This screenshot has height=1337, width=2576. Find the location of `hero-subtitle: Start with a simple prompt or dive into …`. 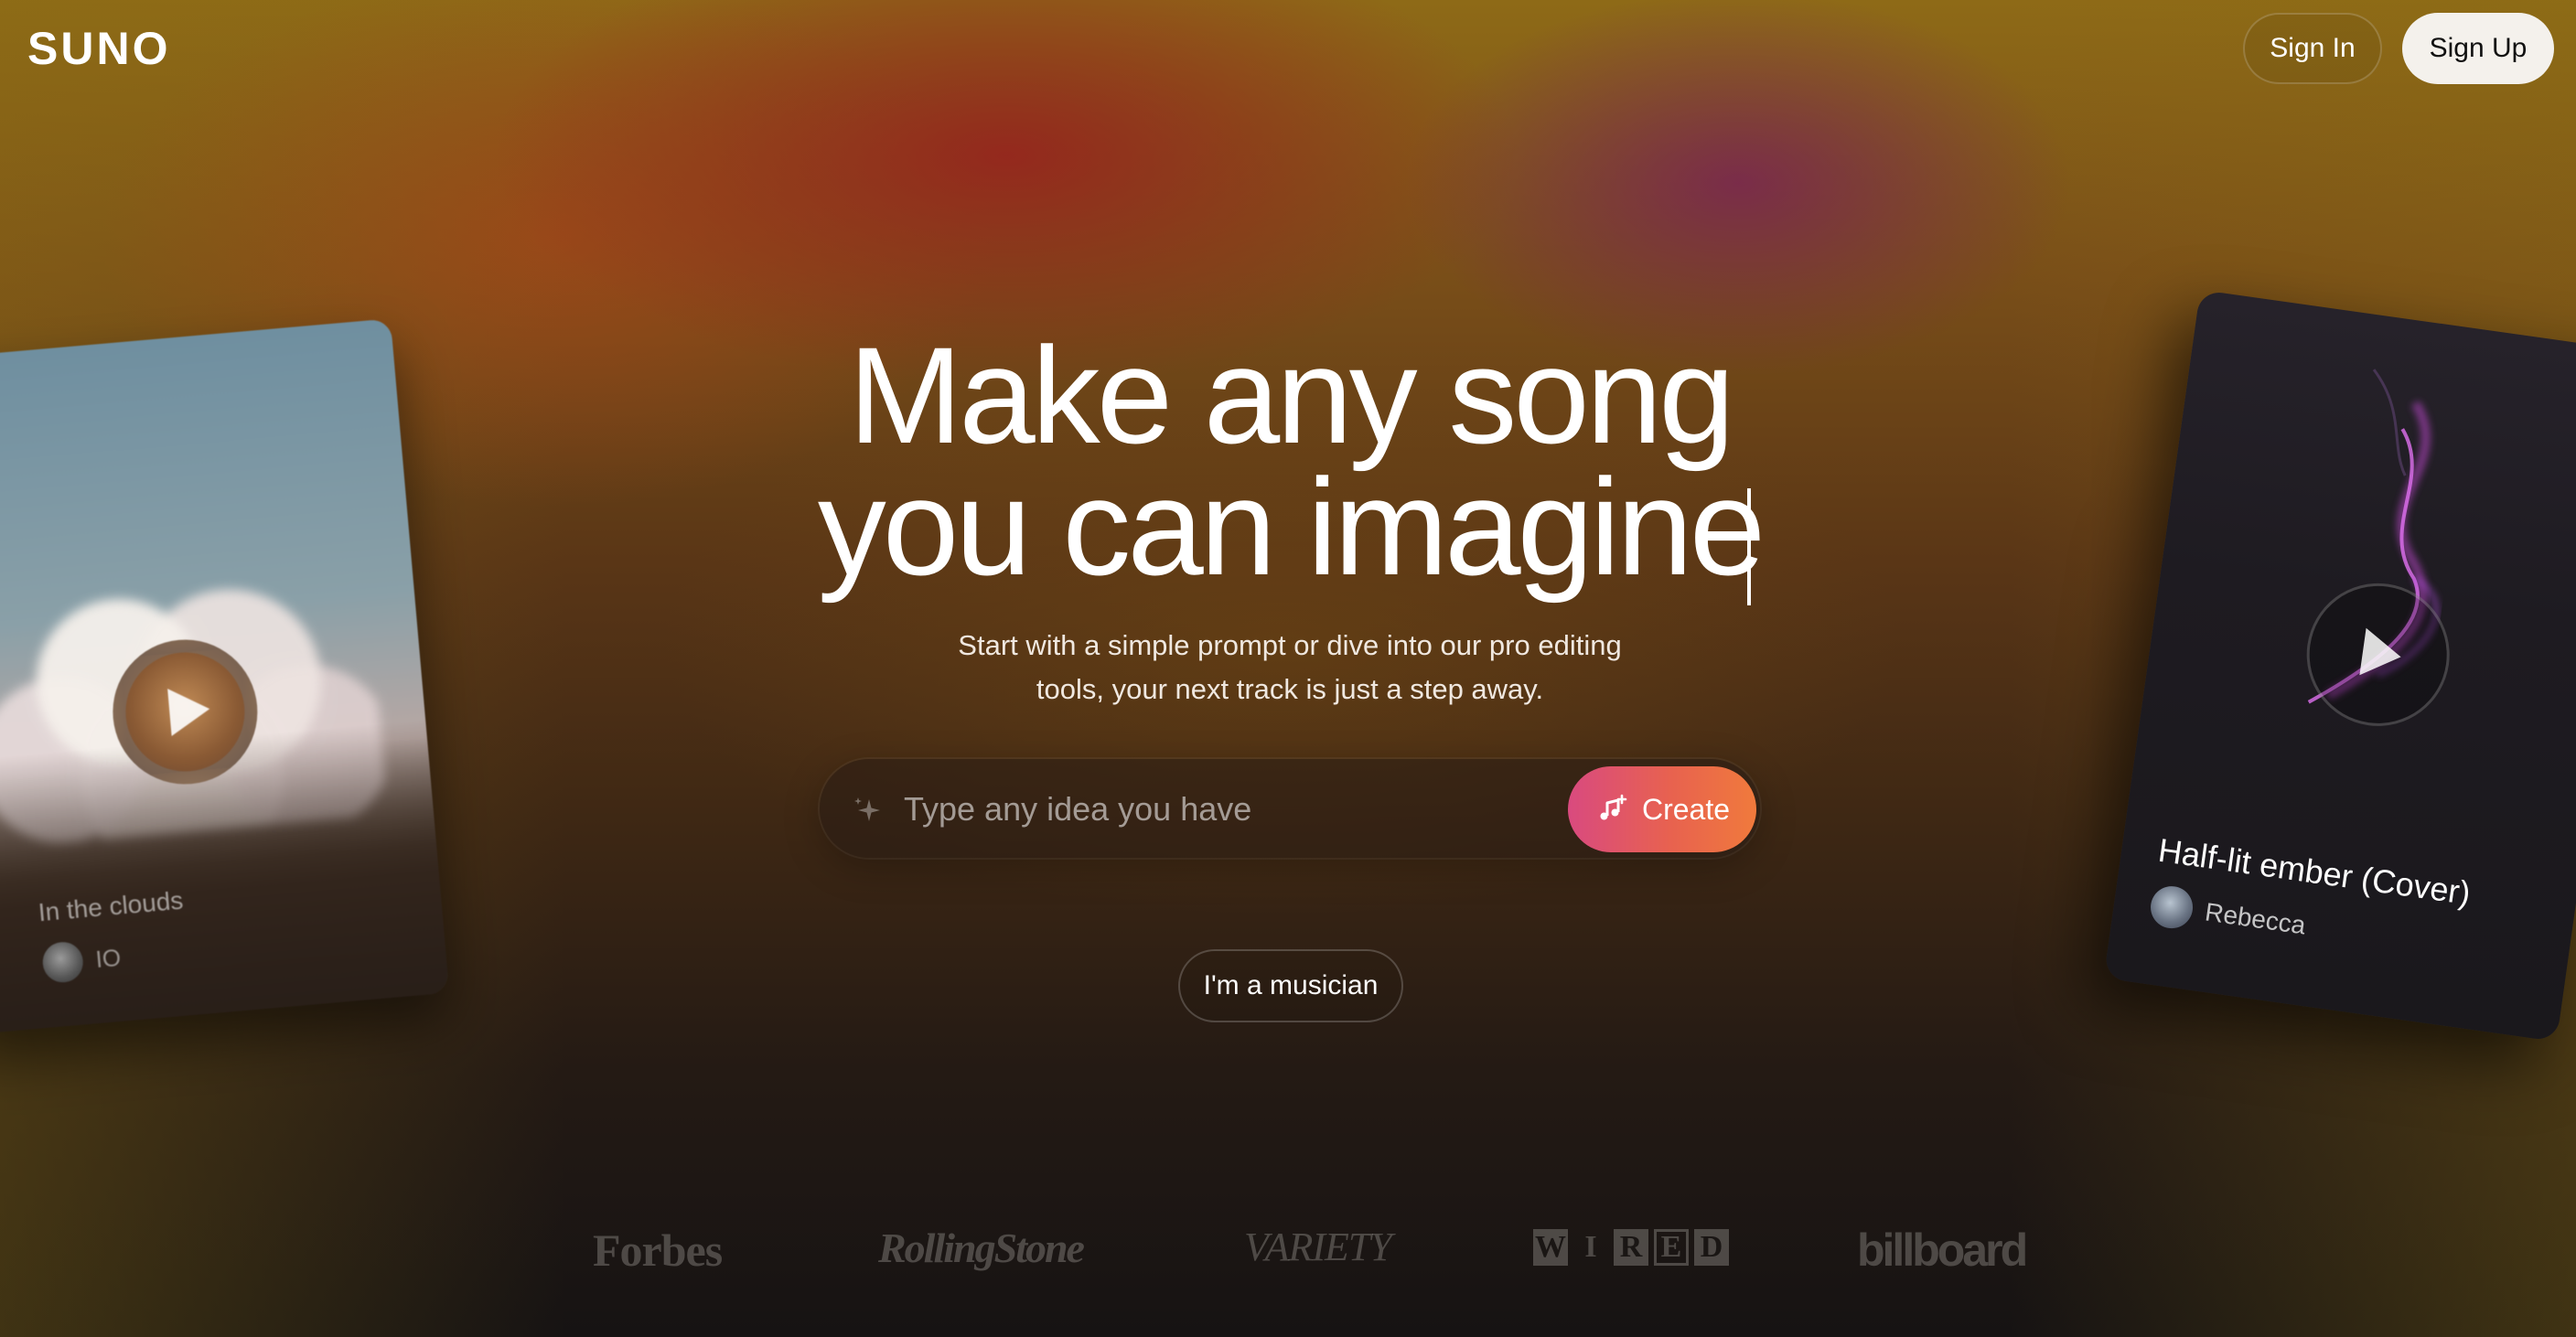

hero-subtitle: Start with a simple prompt or dive into … is located at coordinates (1290, 667).